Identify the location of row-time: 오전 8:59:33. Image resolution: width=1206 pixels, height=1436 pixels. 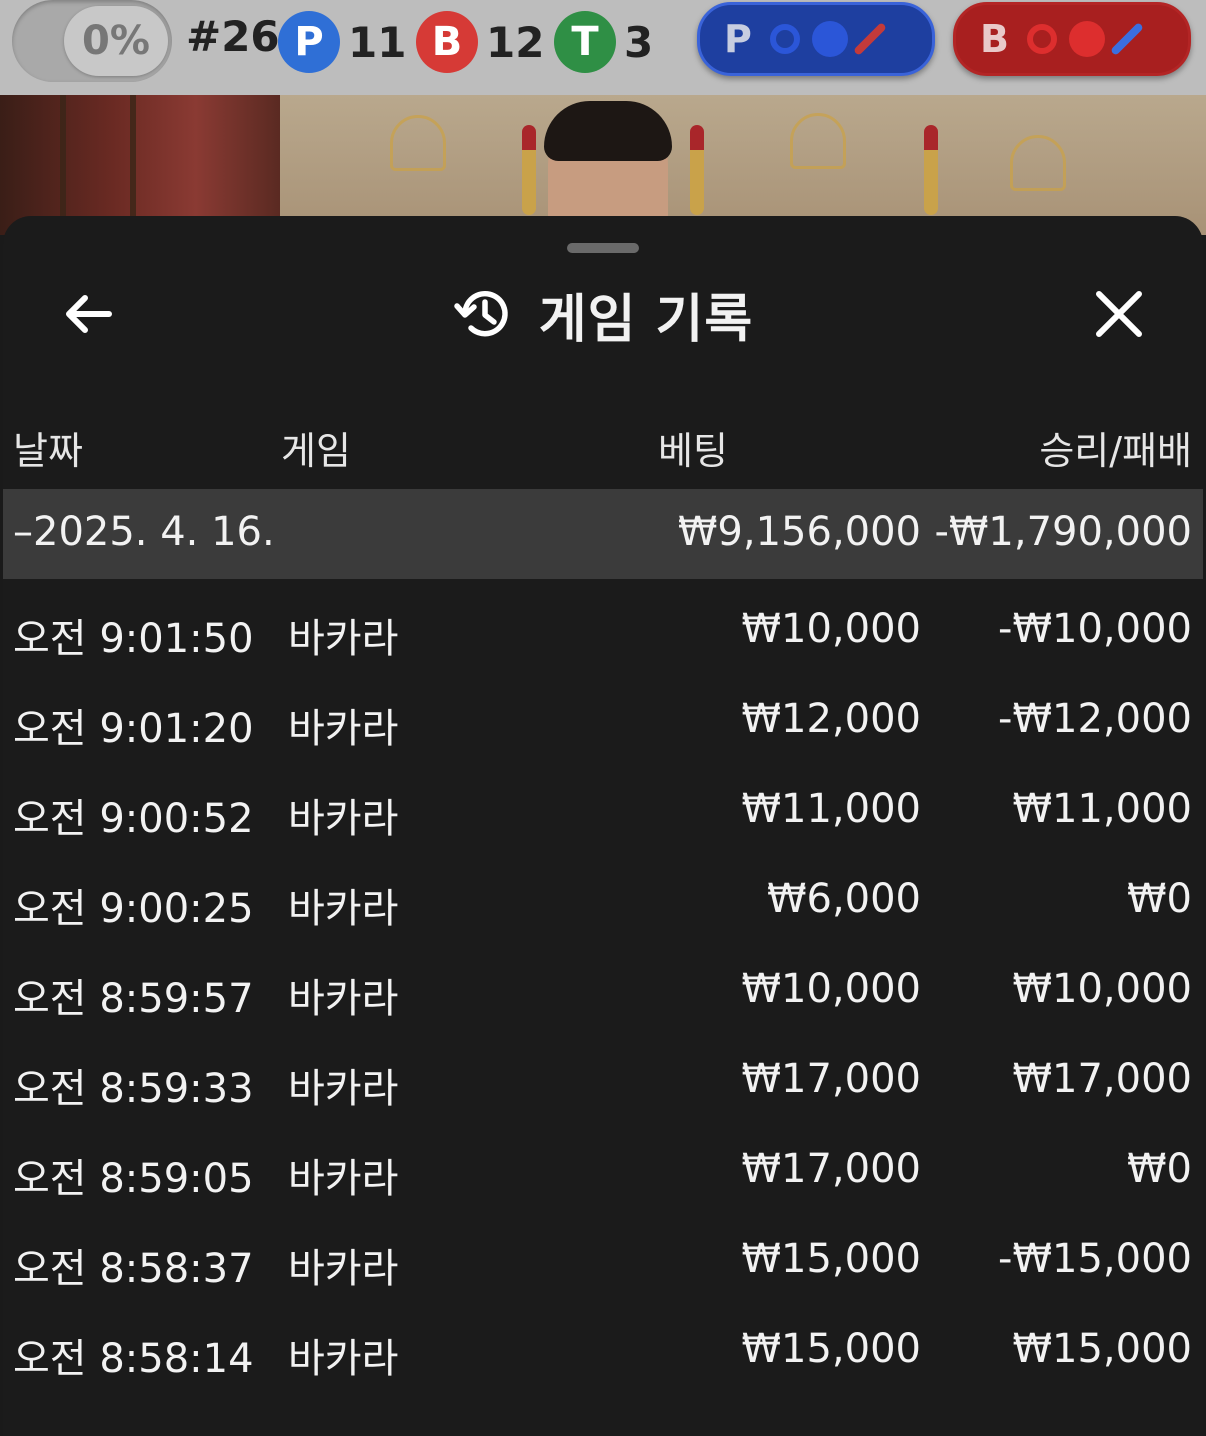
(133, 1089).